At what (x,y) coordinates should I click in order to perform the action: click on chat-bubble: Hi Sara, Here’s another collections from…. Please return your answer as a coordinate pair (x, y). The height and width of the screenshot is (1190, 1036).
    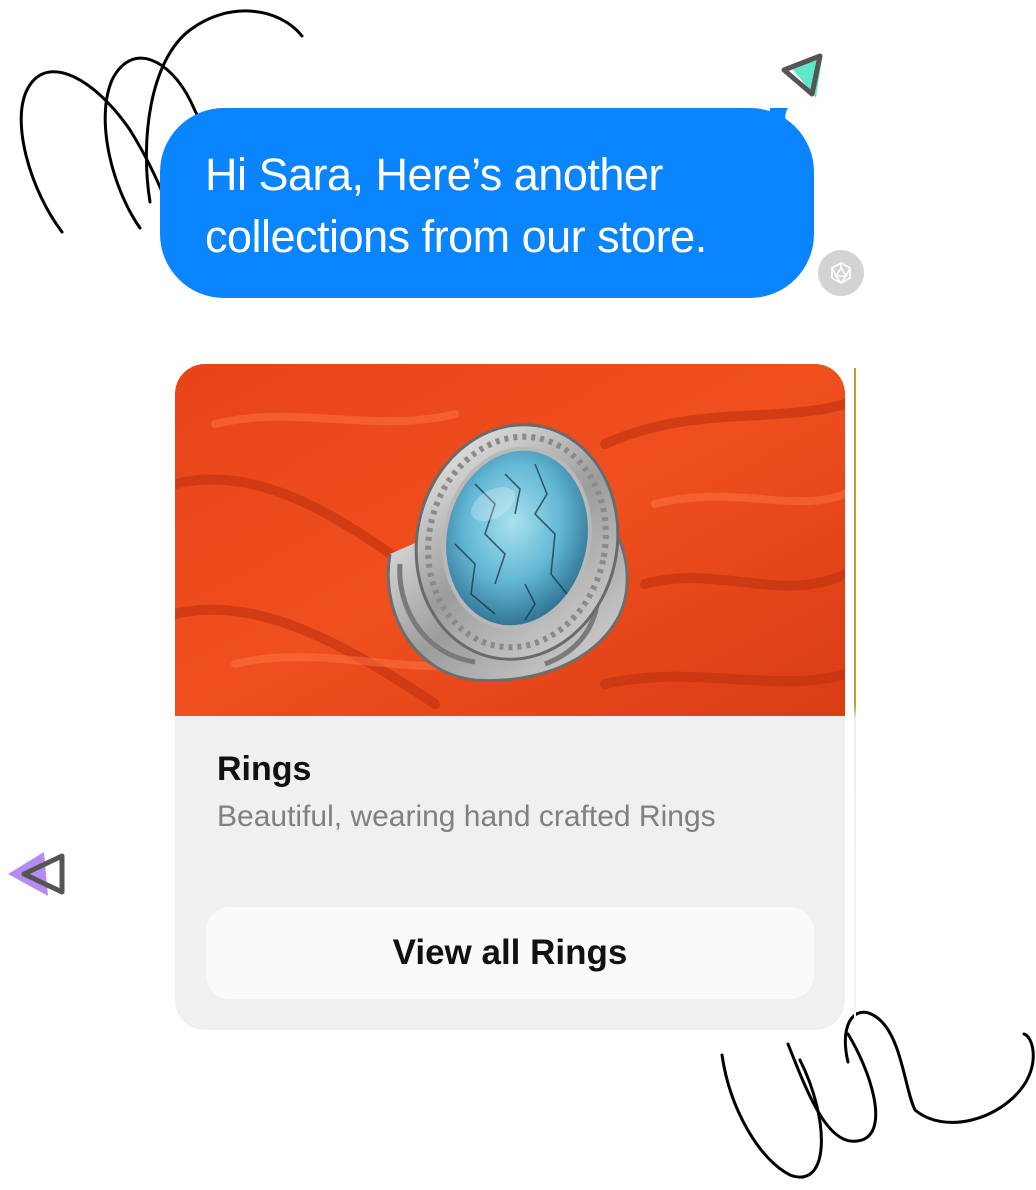
    Looking at the image, I should click on (487, 203).